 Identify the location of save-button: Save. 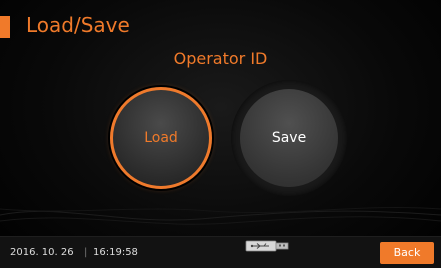
(289, 138).